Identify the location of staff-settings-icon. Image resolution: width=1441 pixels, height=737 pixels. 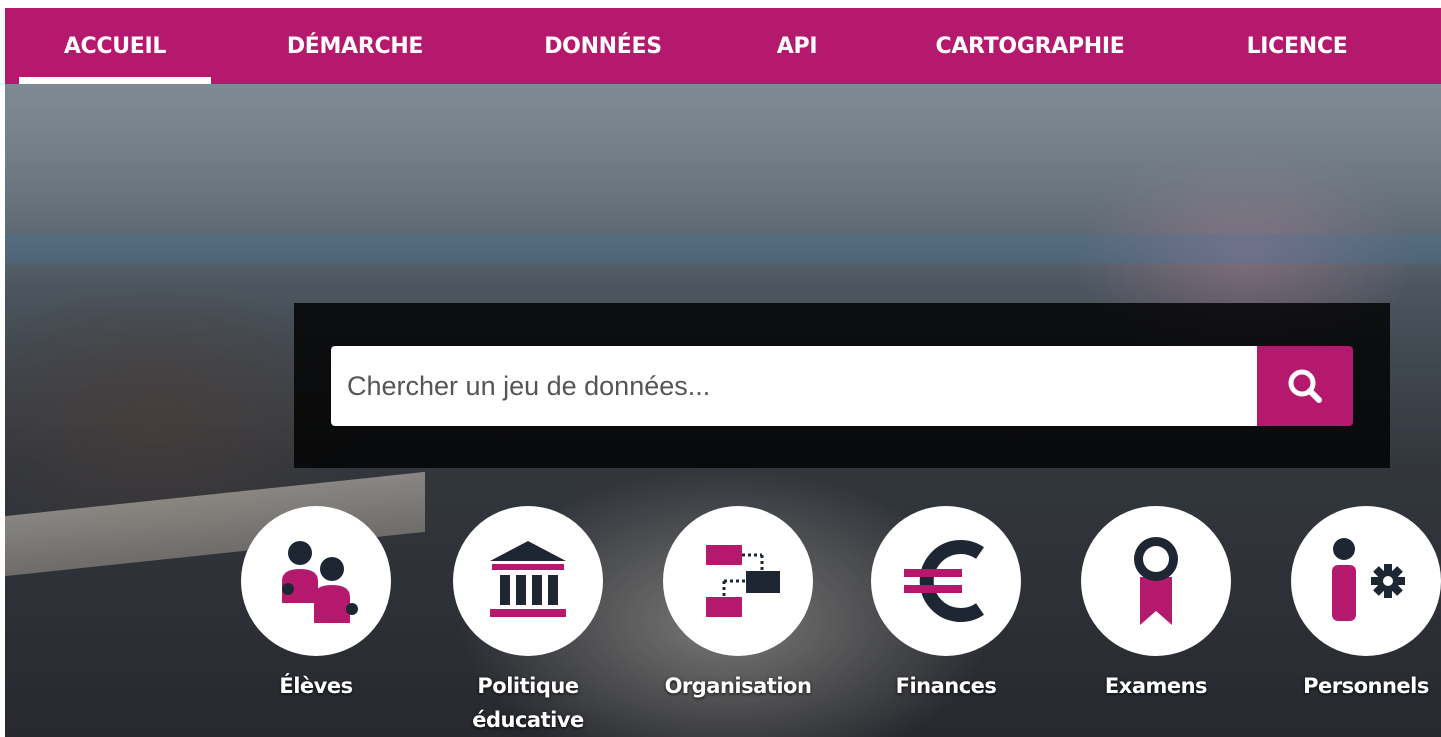
(1368, 579).